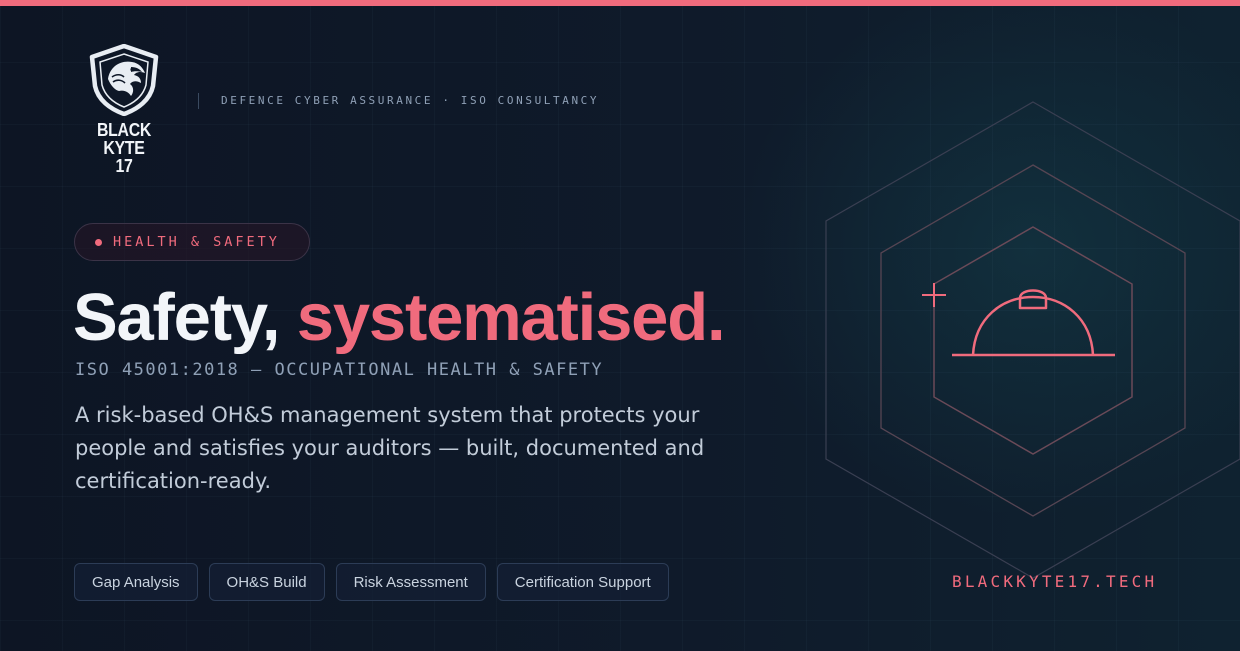  I want to click on website-link: BLACKKYTE17.TECH, so click(1054, 581).